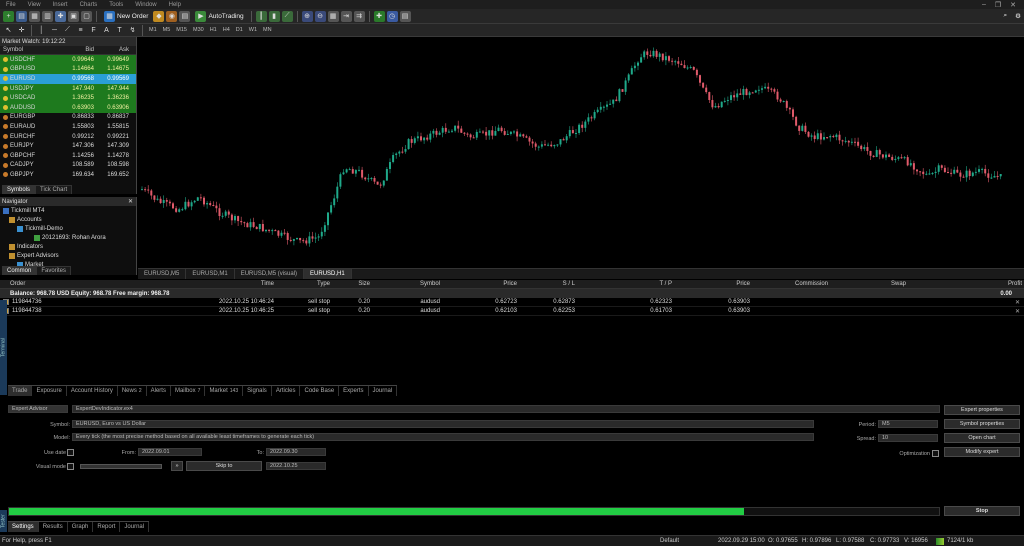 The width and height of the screenshot is (1024, 546). I want to click on market-watch-row: GBPUSD 1.14664 1.14675, so click(68, 69).